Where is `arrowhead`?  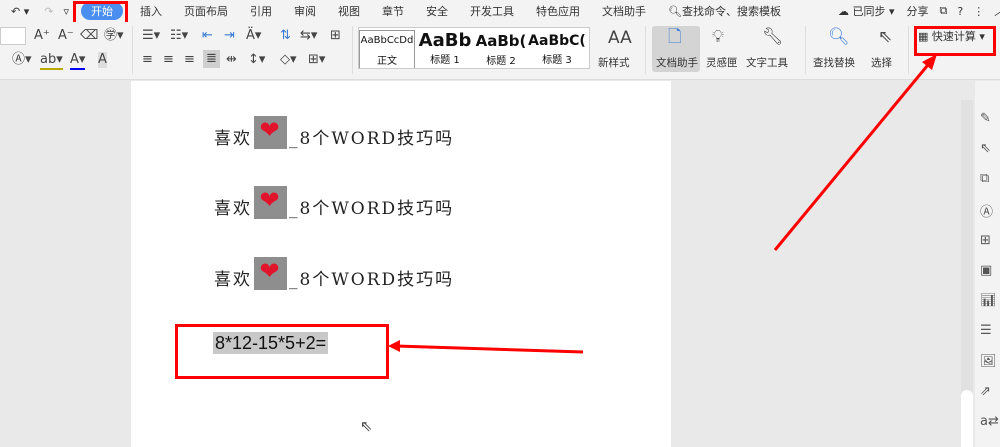
arrowhead is located at coordinates (394, 346).